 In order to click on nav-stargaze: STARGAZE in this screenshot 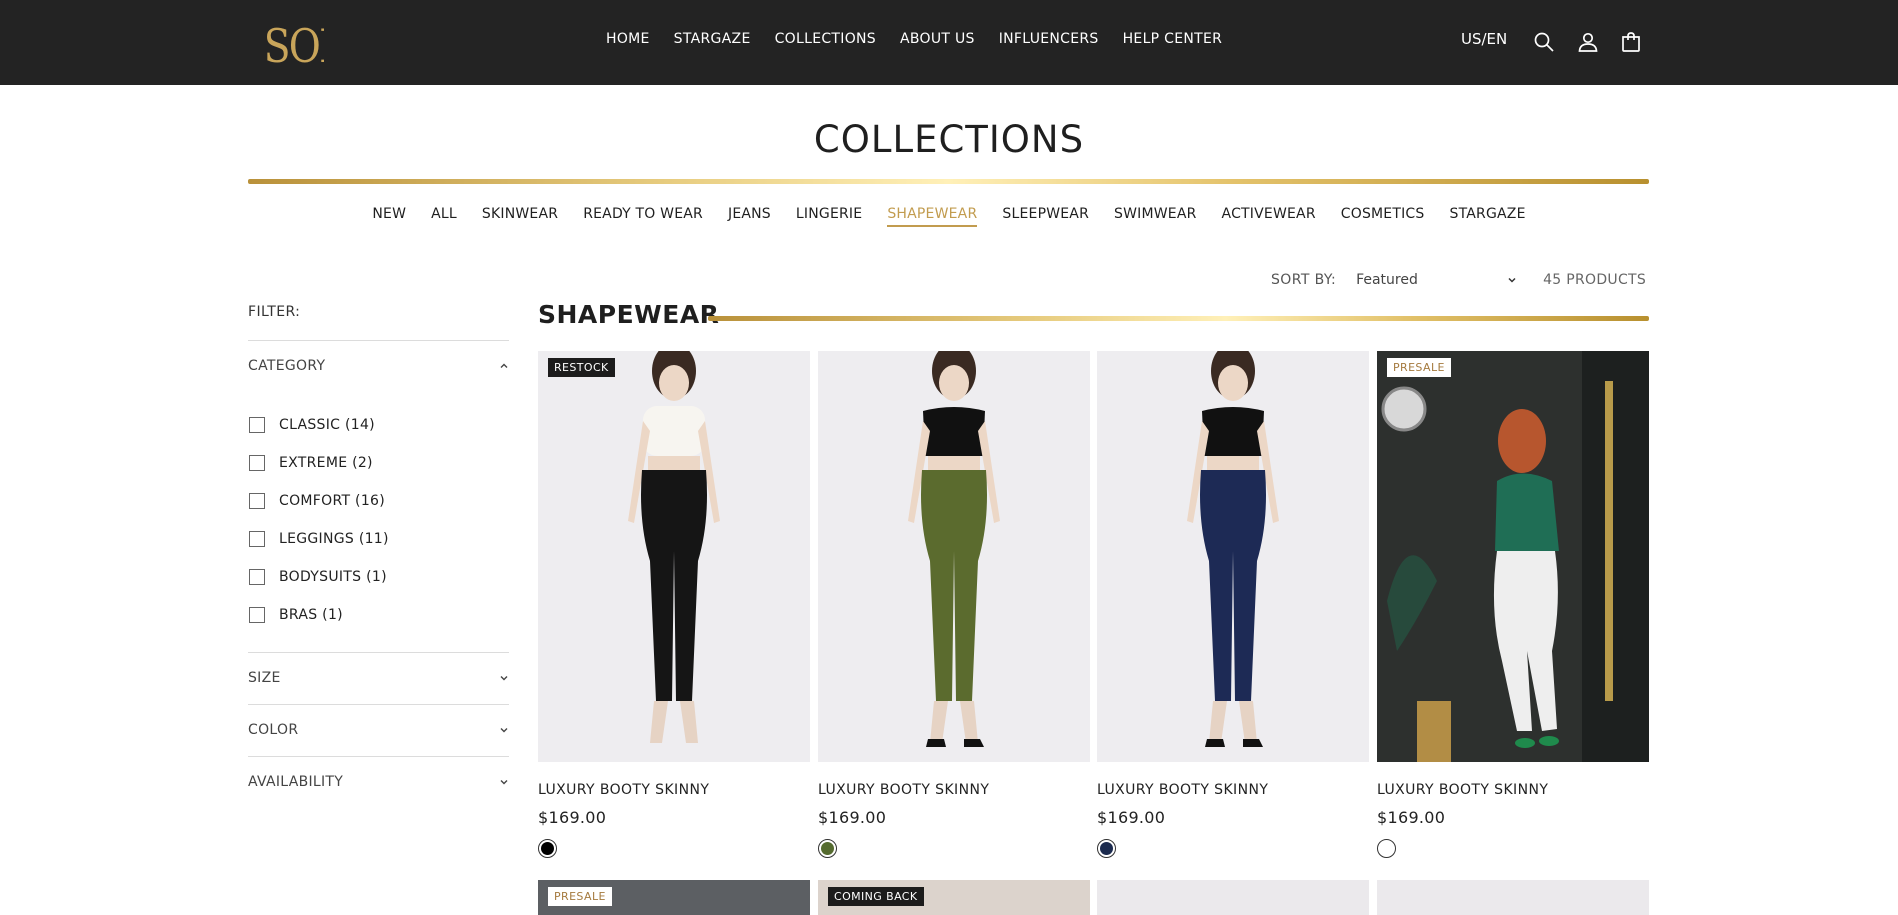, I will do `click(712, 39)`.